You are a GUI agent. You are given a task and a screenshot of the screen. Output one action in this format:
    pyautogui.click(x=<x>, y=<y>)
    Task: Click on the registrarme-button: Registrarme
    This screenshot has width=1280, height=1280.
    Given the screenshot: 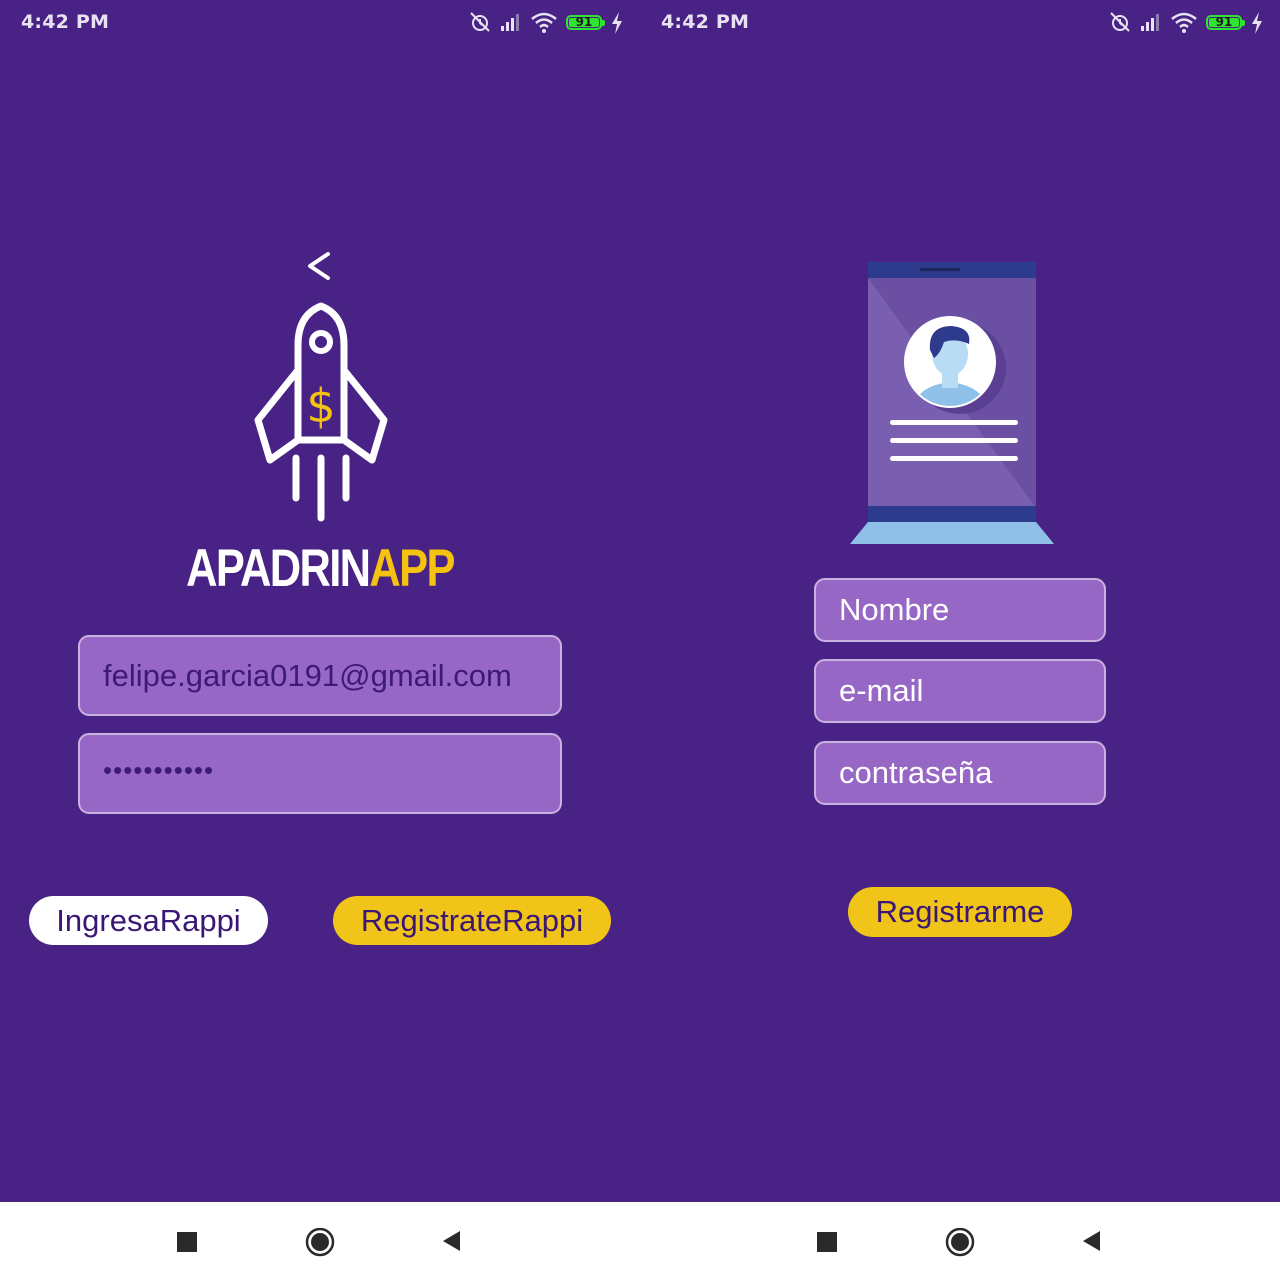 What is the action you would take?
    pyautogui.click(x=960, y=912)
    